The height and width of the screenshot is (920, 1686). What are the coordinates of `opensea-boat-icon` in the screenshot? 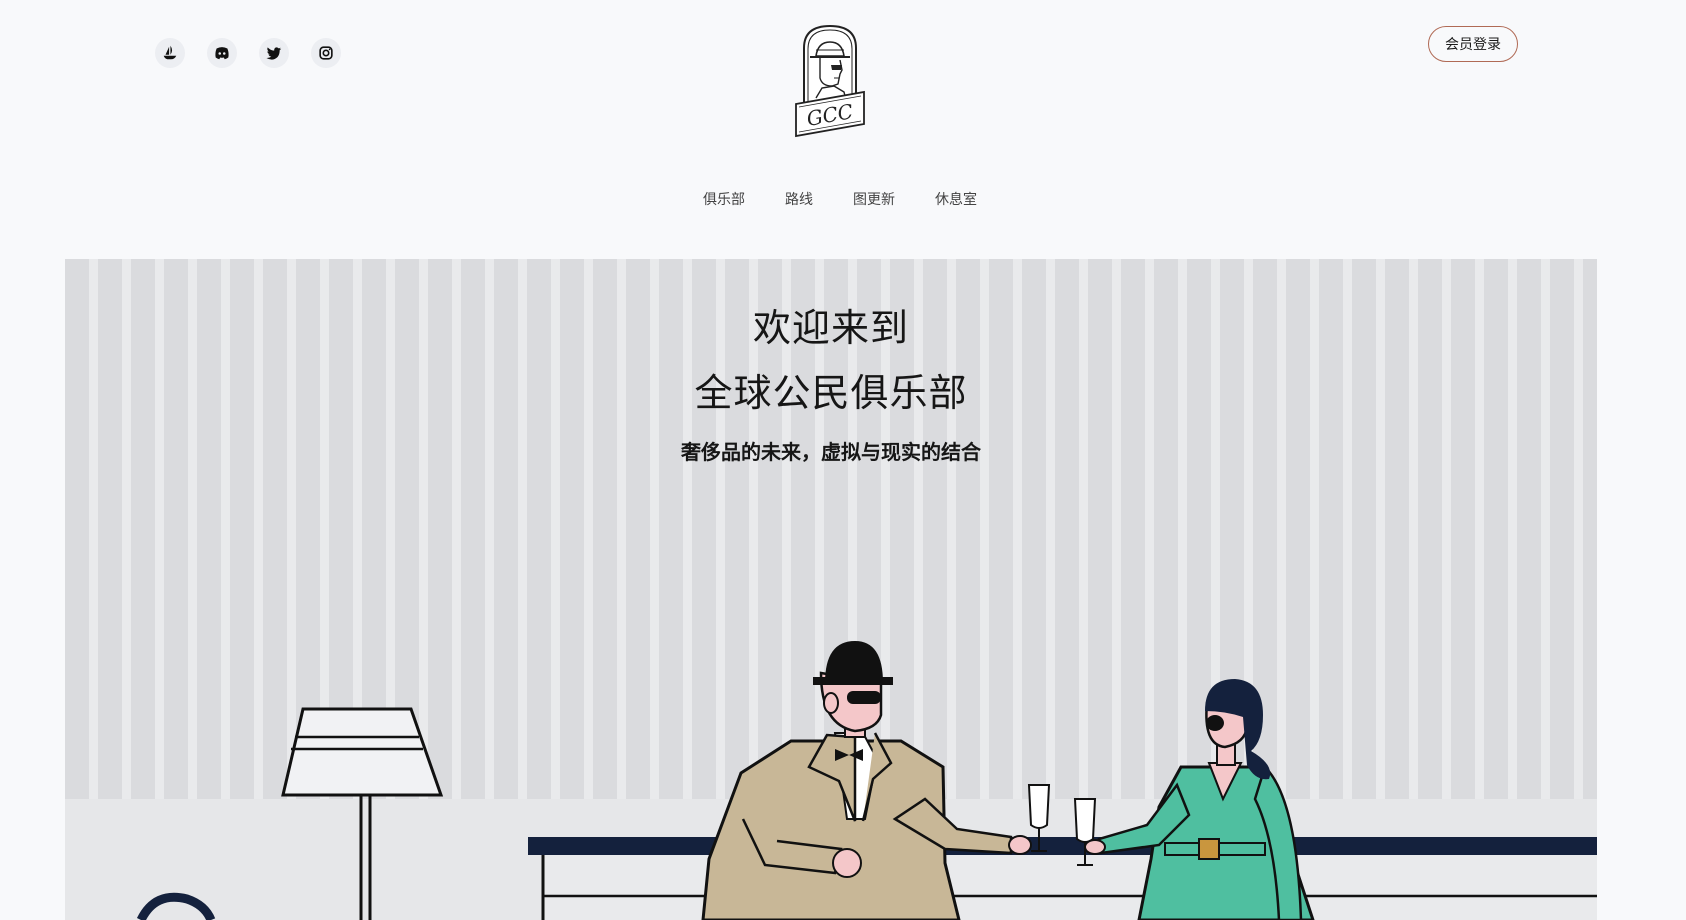 It's located at (170, 52).